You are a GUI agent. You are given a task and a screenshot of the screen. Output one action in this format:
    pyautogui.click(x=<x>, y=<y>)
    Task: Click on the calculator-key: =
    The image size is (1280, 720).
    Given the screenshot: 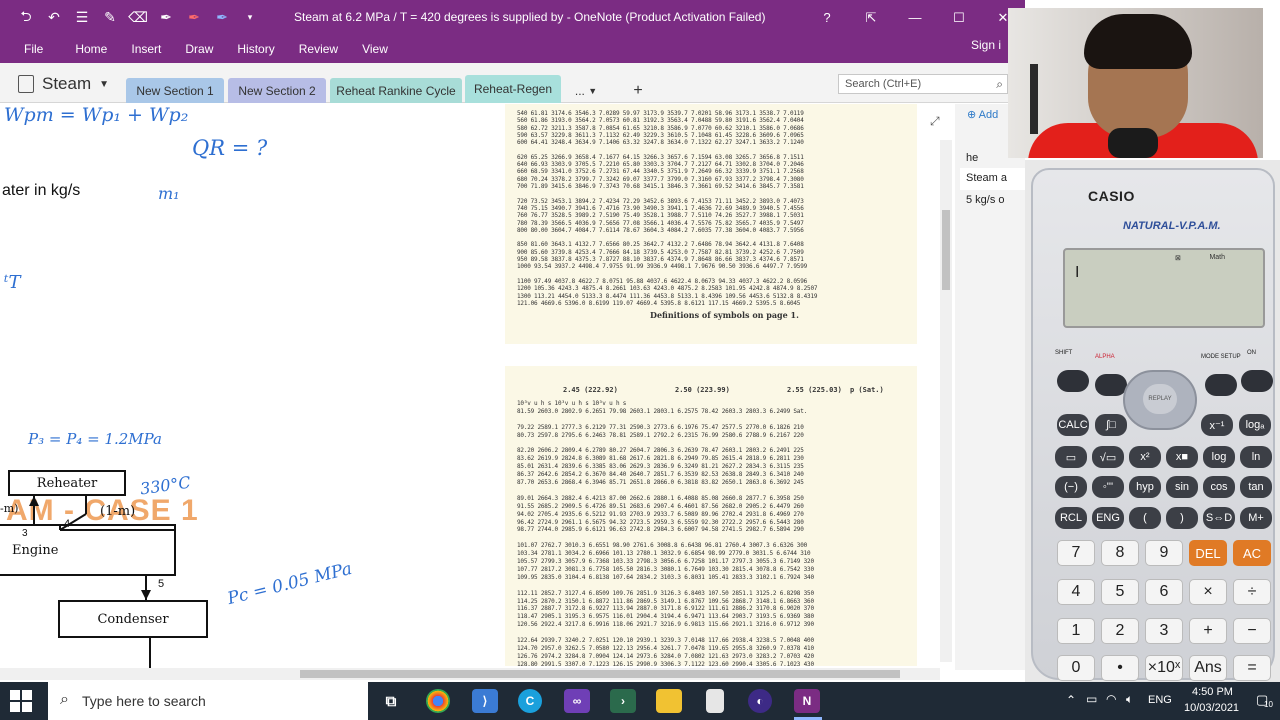 What is the action you would take?
    pyautogui.click(x=1252, y=668)
    